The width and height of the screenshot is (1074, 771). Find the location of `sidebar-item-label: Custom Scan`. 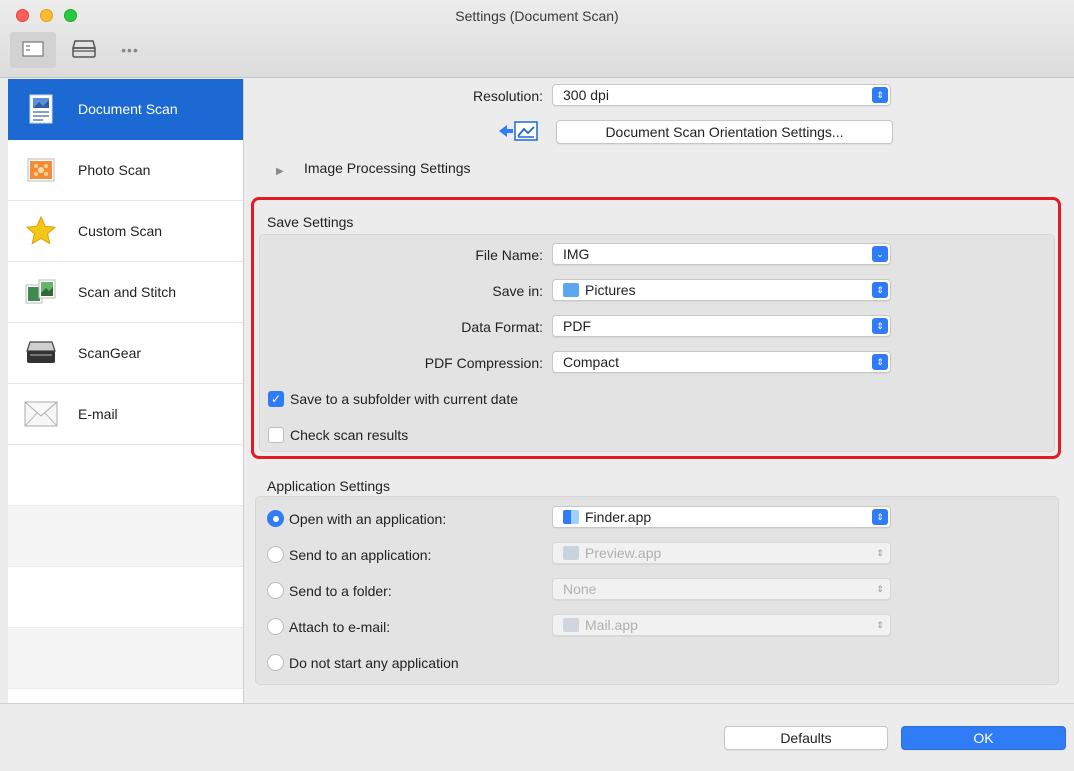

sidebar-item-label: Custom Scan is located at coordinates (120, 231).